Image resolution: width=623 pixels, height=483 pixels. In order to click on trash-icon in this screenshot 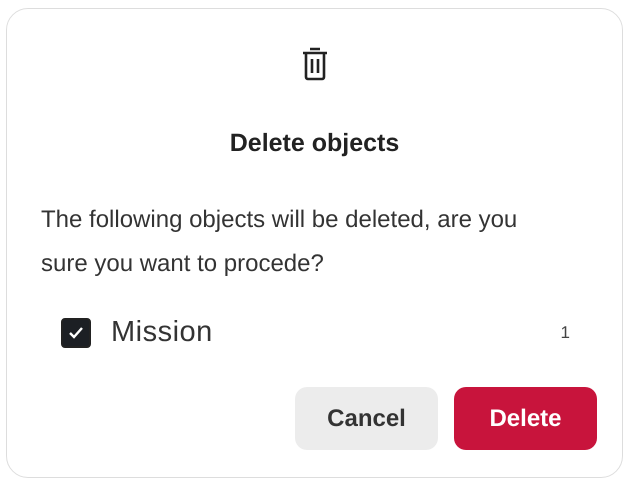, I will do `click(315, 64)`.